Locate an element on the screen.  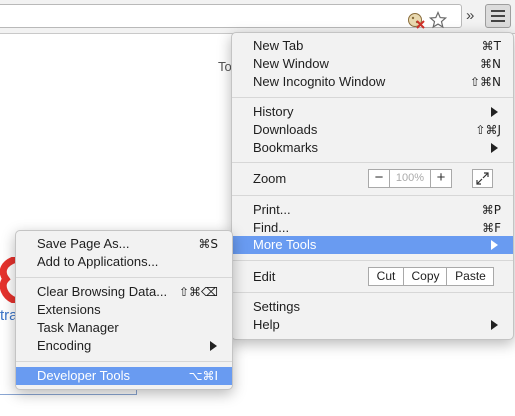
menu-item-save-page-as: Save Page As... ⌘S is located at coordinates (124, 244).